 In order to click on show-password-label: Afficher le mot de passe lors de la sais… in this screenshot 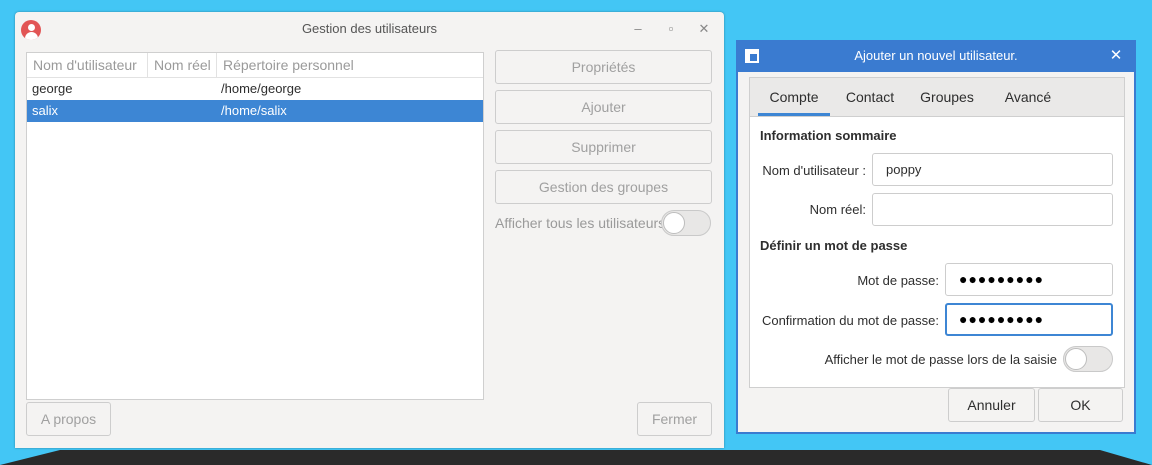, I will do `click(940, 359)`.